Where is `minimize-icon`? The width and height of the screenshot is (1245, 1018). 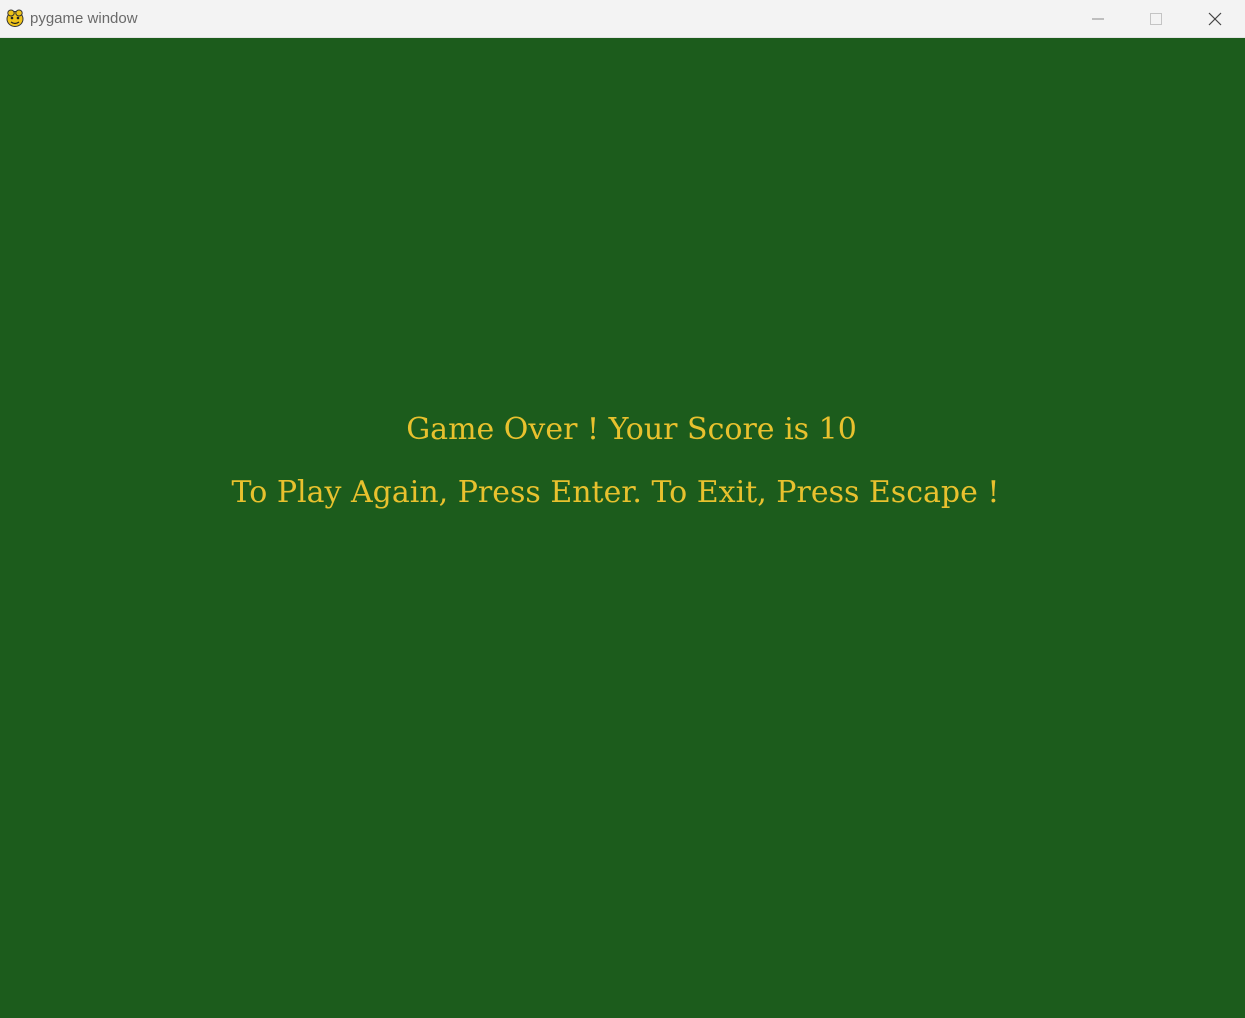 minimize-icon is located at coordinates (1098, 19).